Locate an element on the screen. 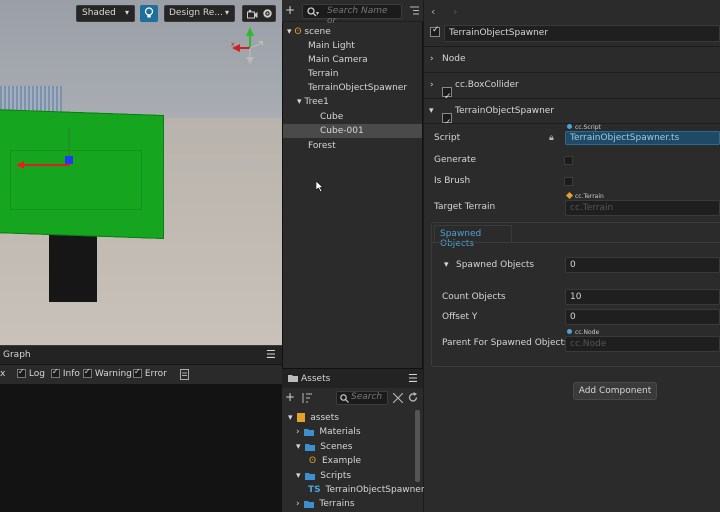 The width and height of the screenshot is (720, 512). parent-label: Parent For Spawned Objects is located at coordinates (505, 343).